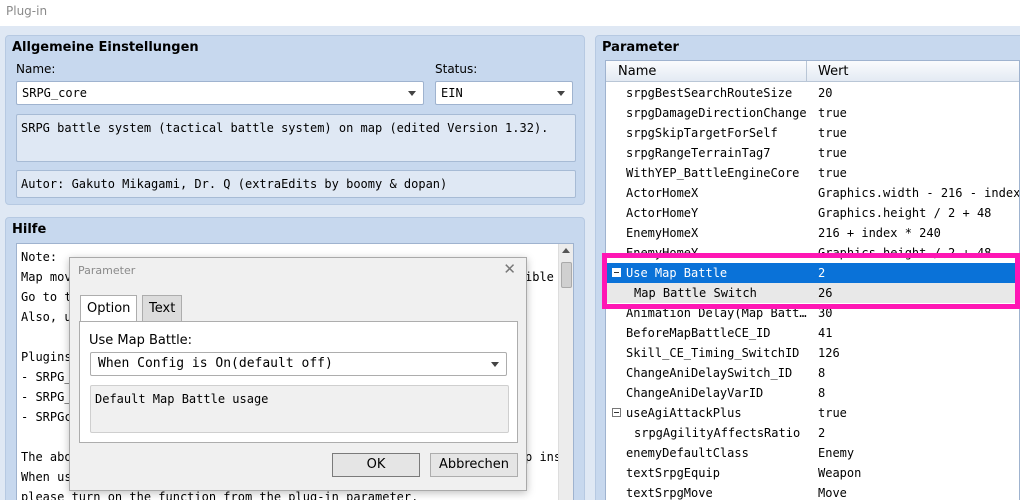 The height and width of the screenshot is (500, 1020). I want to click on help-scrollbar, so click(565, 372).